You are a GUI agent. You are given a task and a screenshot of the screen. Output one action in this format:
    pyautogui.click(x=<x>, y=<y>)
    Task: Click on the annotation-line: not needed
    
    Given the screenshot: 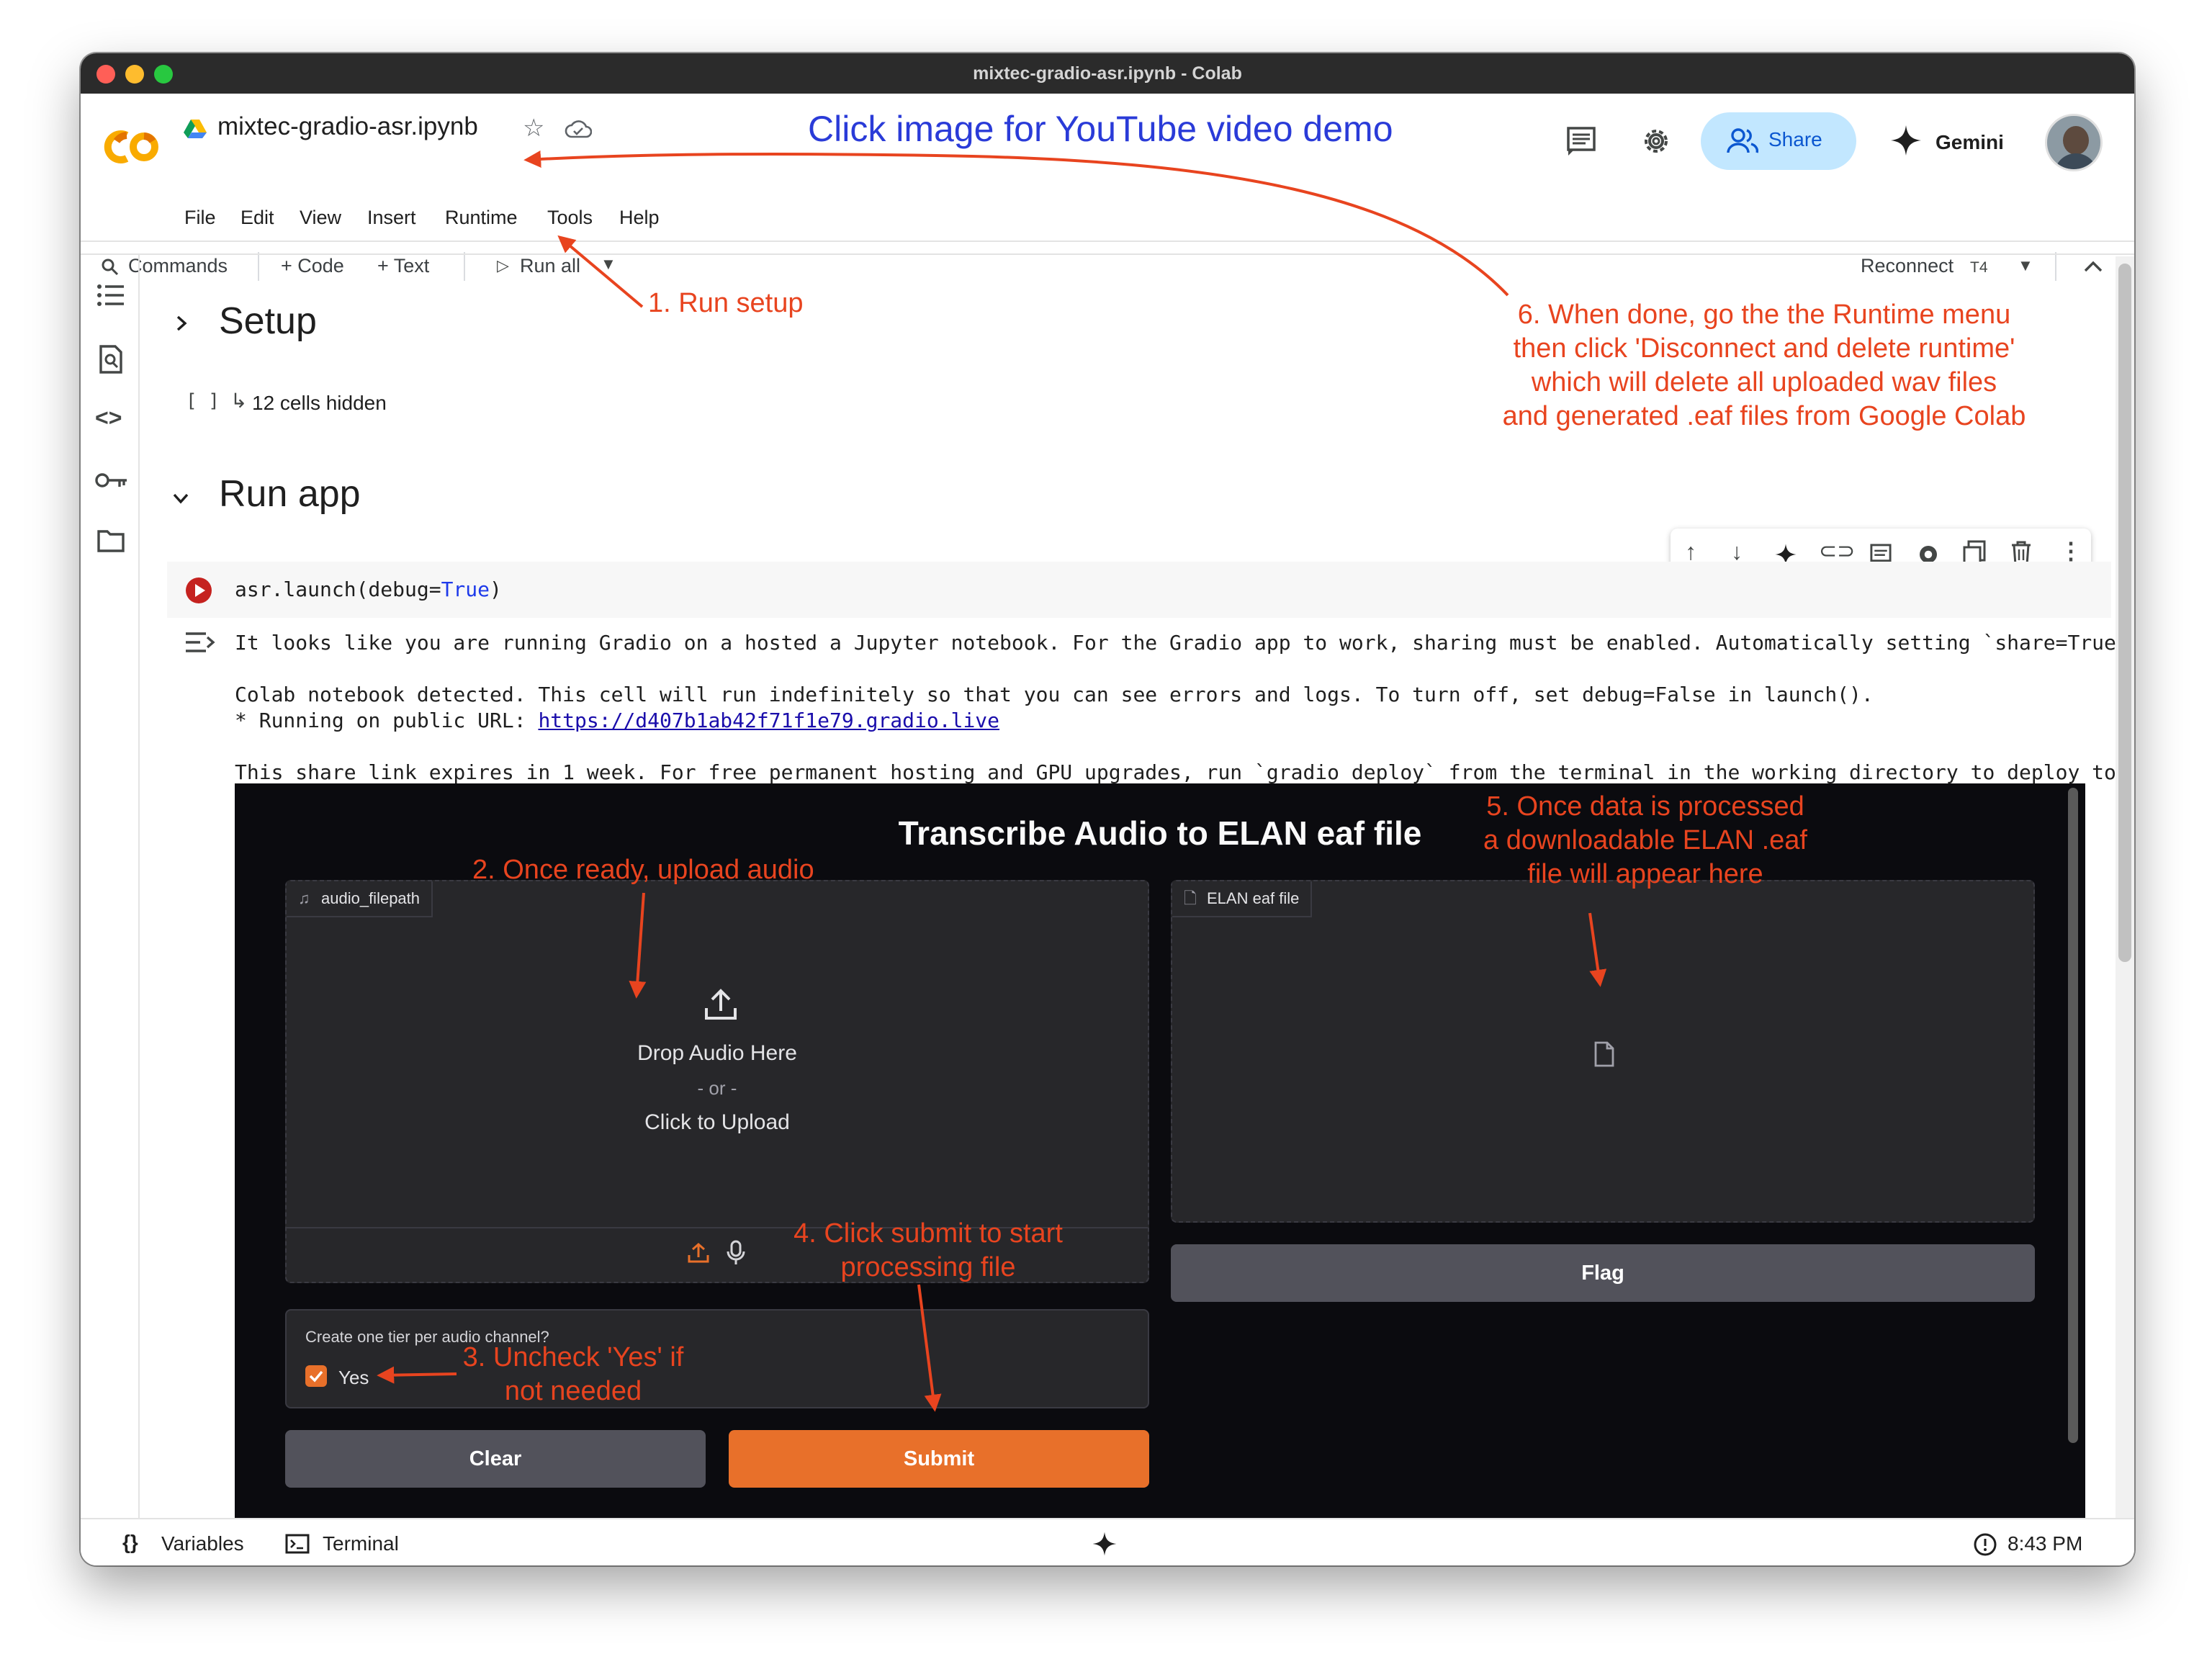 What is the action you would take?
    pyautogui.click(x=573, y=1391)
    